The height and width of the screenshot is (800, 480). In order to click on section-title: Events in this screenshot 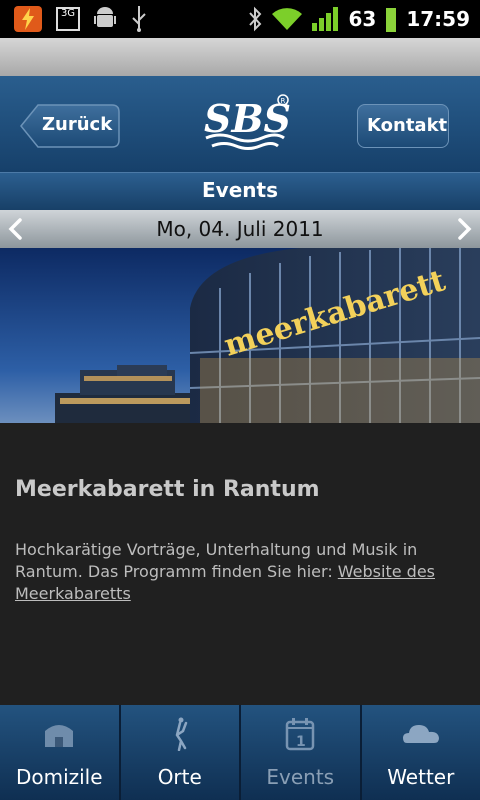, I will do `click(240, 190)`.